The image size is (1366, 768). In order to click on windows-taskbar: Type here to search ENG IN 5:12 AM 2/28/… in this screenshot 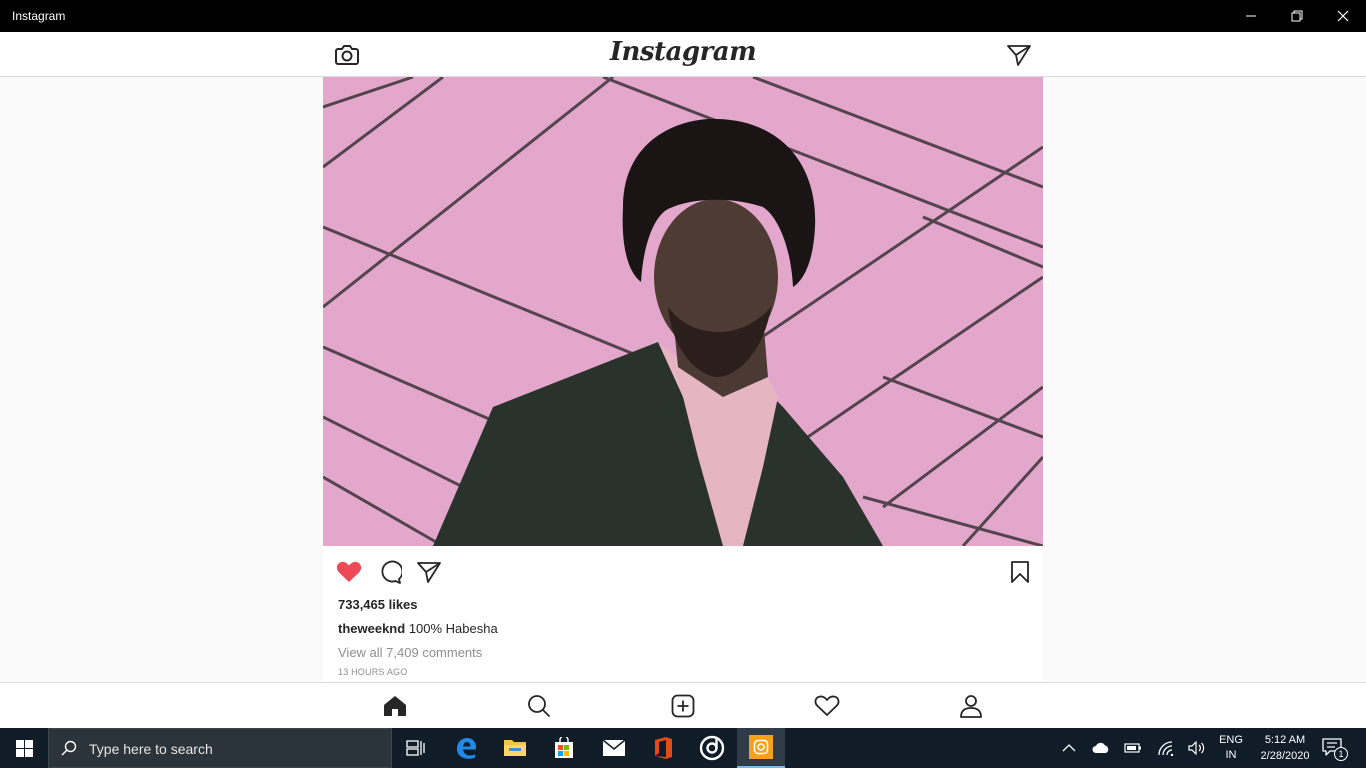, I will do `click(683, 748)`.